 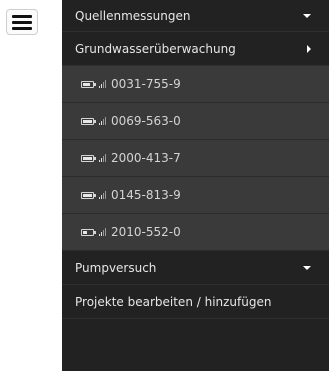 What do you see at coordinates (116, 267) in the screenshot?
I see `menu-item-label: Pumpversuch` at bounding box center [116, 267].